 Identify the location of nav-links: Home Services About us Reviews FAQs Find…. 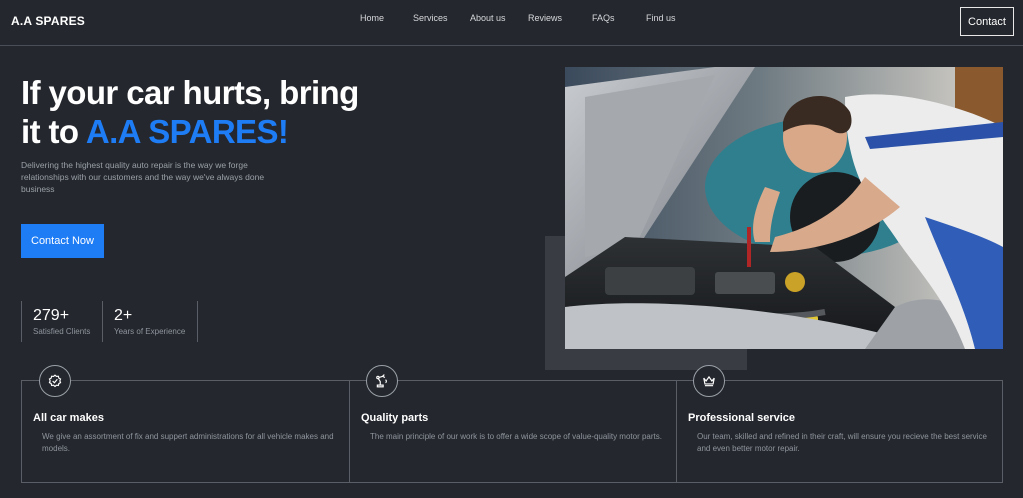
(511, 20).